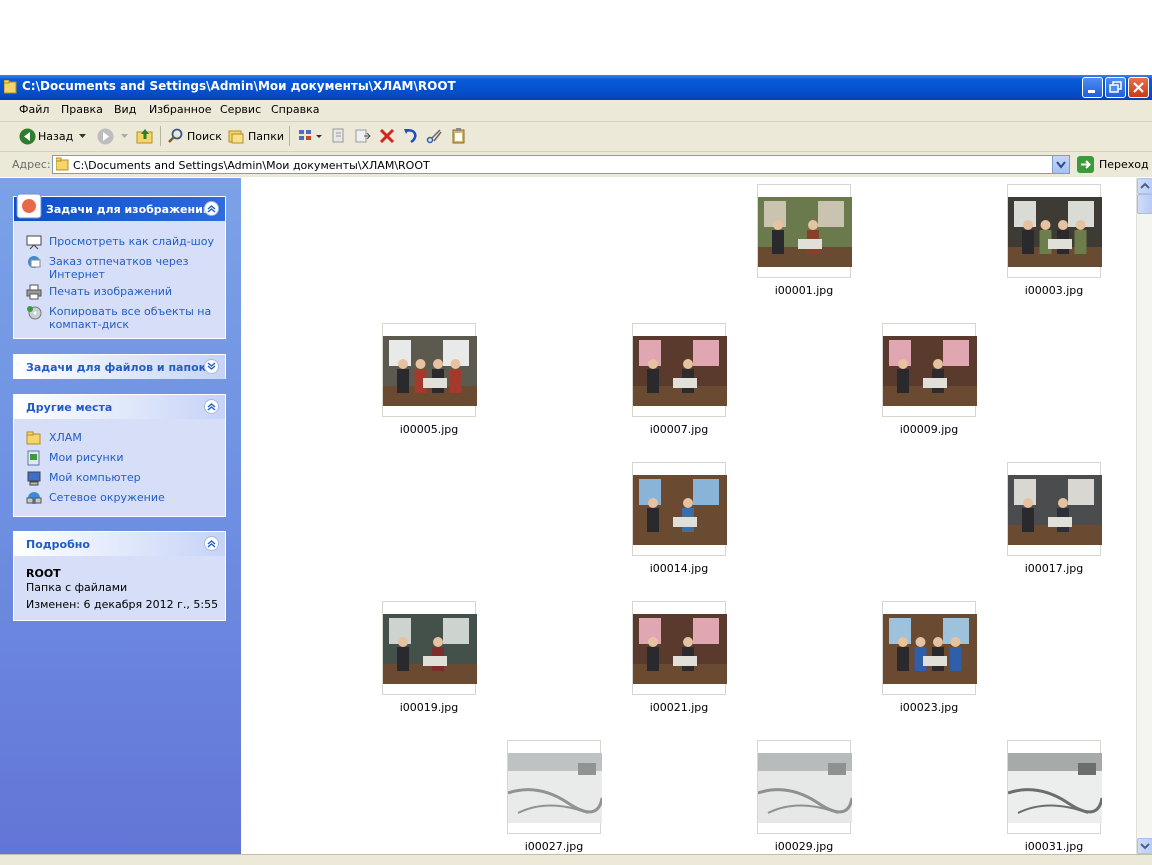 This screenshot has width=1152, height=865. What do you see at coordinates (429, 707) in the screenshot?
I see `file-name: i00019.jpg` at bounding box center [429, 707].